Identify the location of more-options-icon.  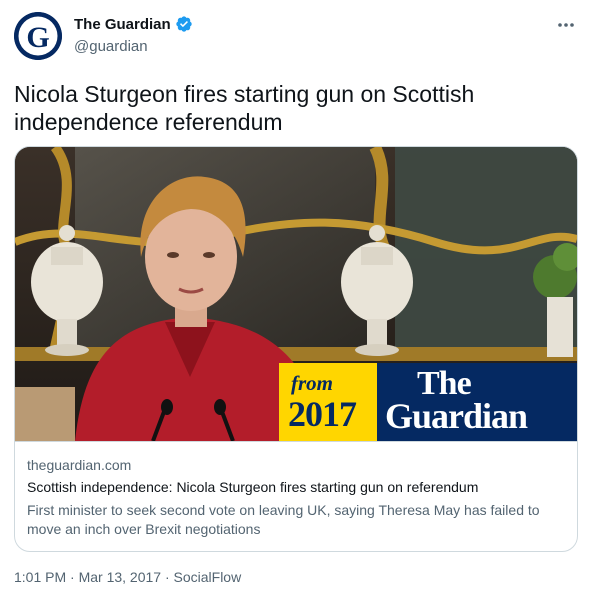
(566, 25).